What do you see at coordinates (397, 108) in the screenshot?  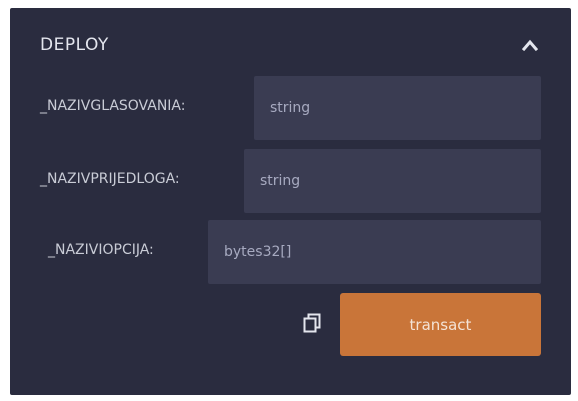 I see `nazivglasovania-input` at bounding box center [397, 108].